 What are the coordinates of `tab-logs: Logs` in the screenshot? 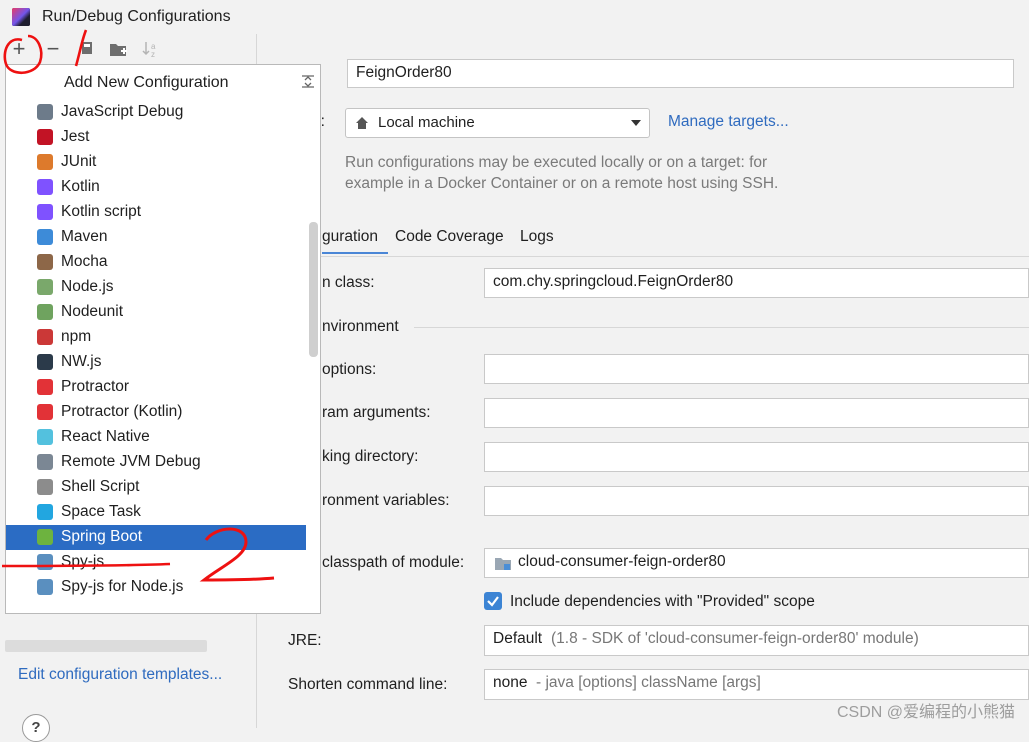 It's located at (537, 237).